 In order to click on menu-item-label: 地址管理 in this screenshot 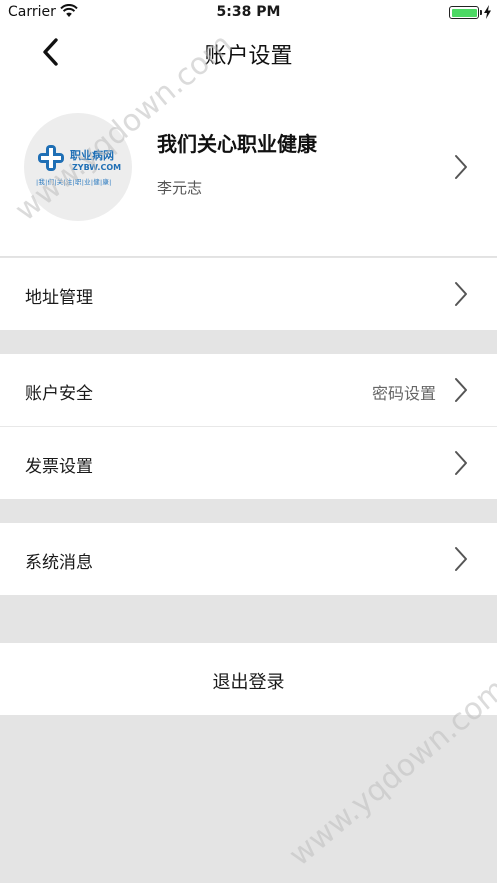, I will do `click(59, 298)`.